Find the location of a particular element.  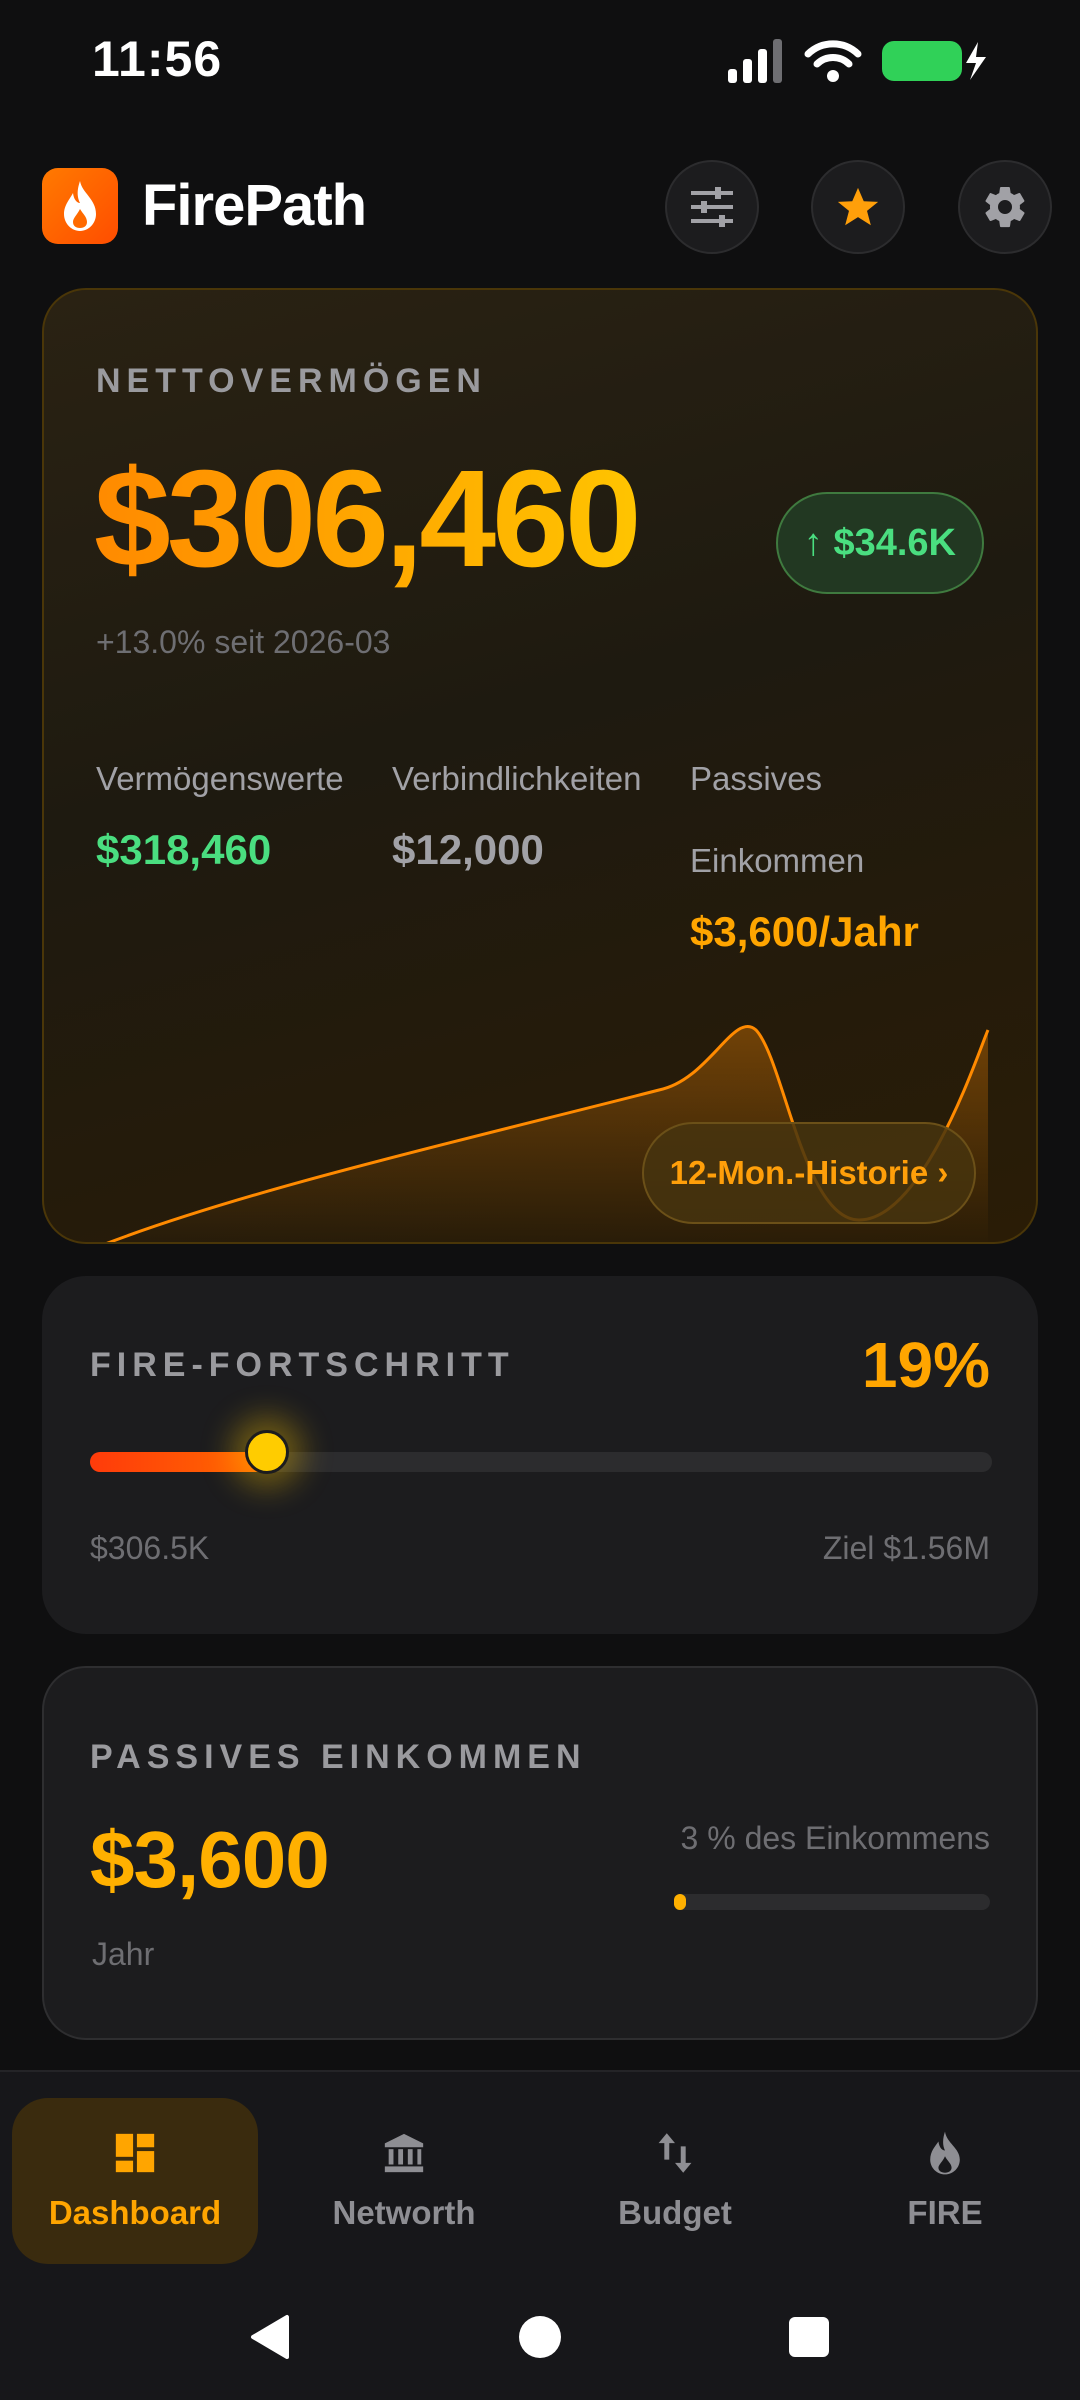

liabilities-column: Verbindlichkeiten $12,000 is located at coordinates (517, 806).